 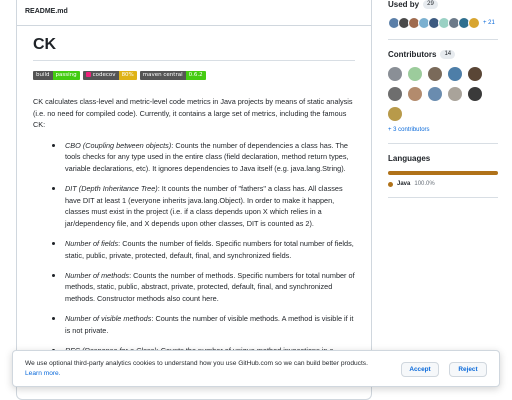 I want to click on language-percent: 100.0%, so click(x=424, y=184).